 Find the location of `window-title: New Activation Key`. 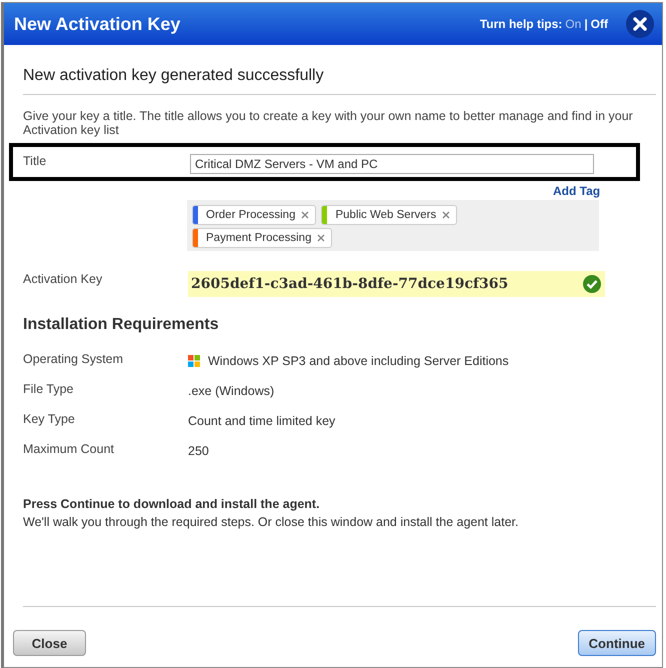

window-title: New Activation Key is located at coordinates (98, 24).